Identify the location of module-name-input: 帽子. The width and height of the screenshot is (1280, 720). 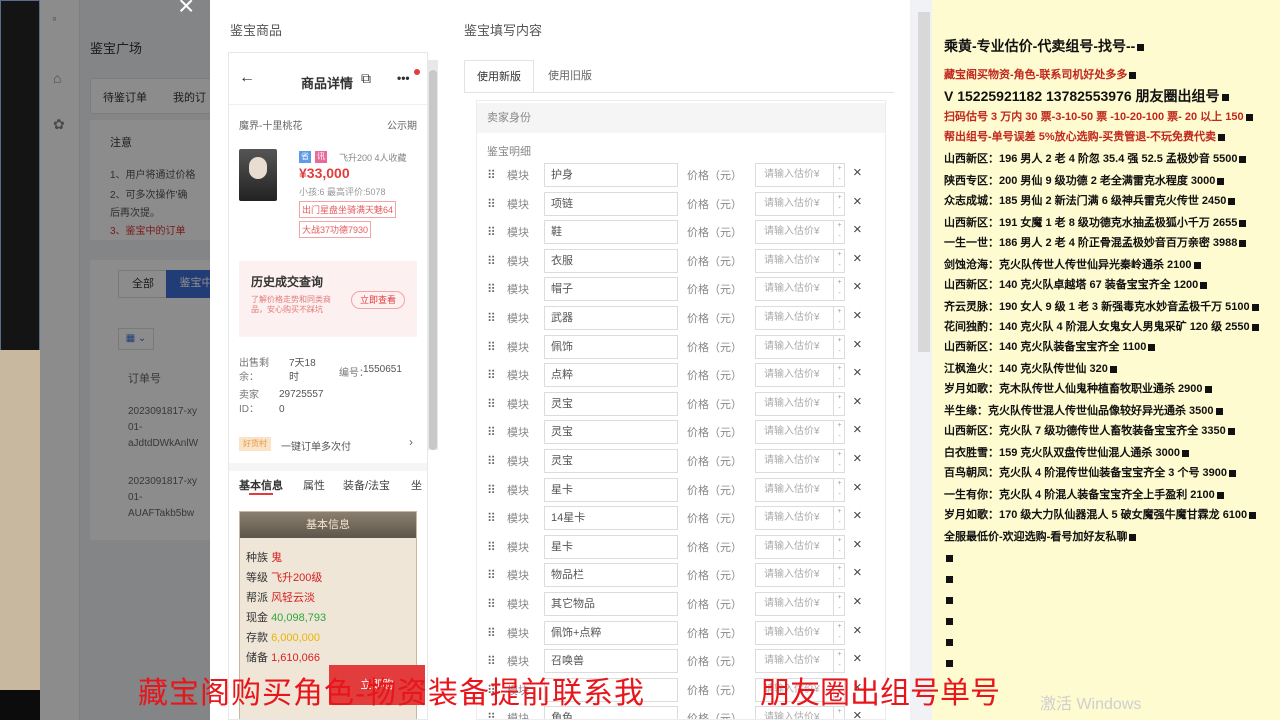
(611, 289).